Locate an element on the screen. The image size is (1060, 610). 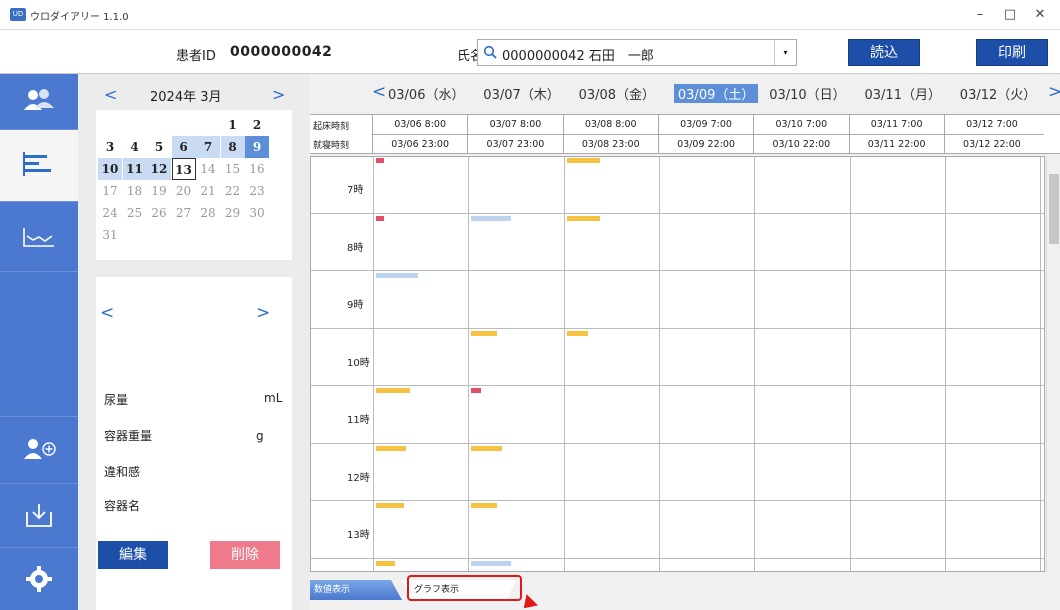
prev-week-button: < is located at coordinates (379, 92).